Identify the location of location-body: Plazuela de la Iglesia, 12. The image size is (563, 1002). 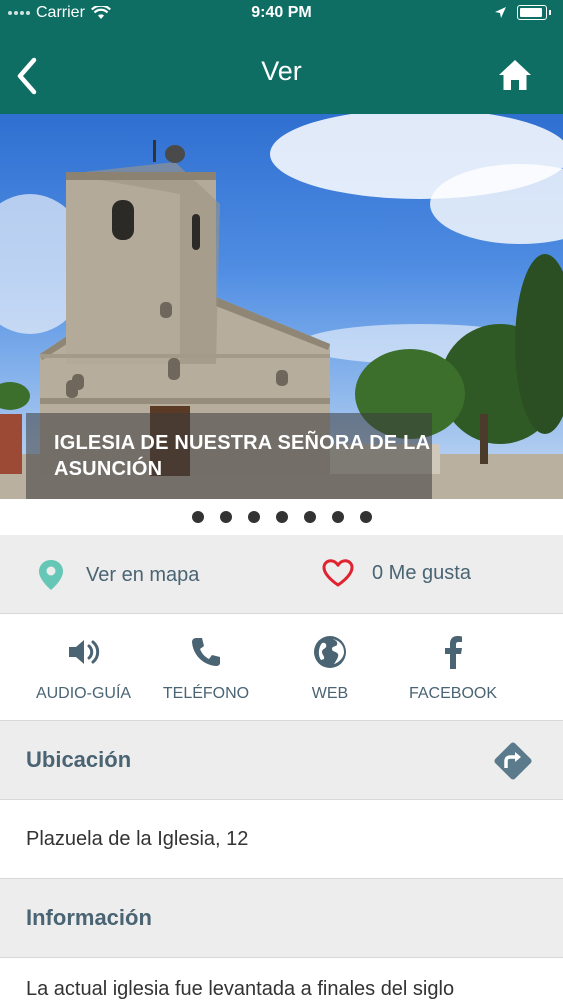
(281, 839).